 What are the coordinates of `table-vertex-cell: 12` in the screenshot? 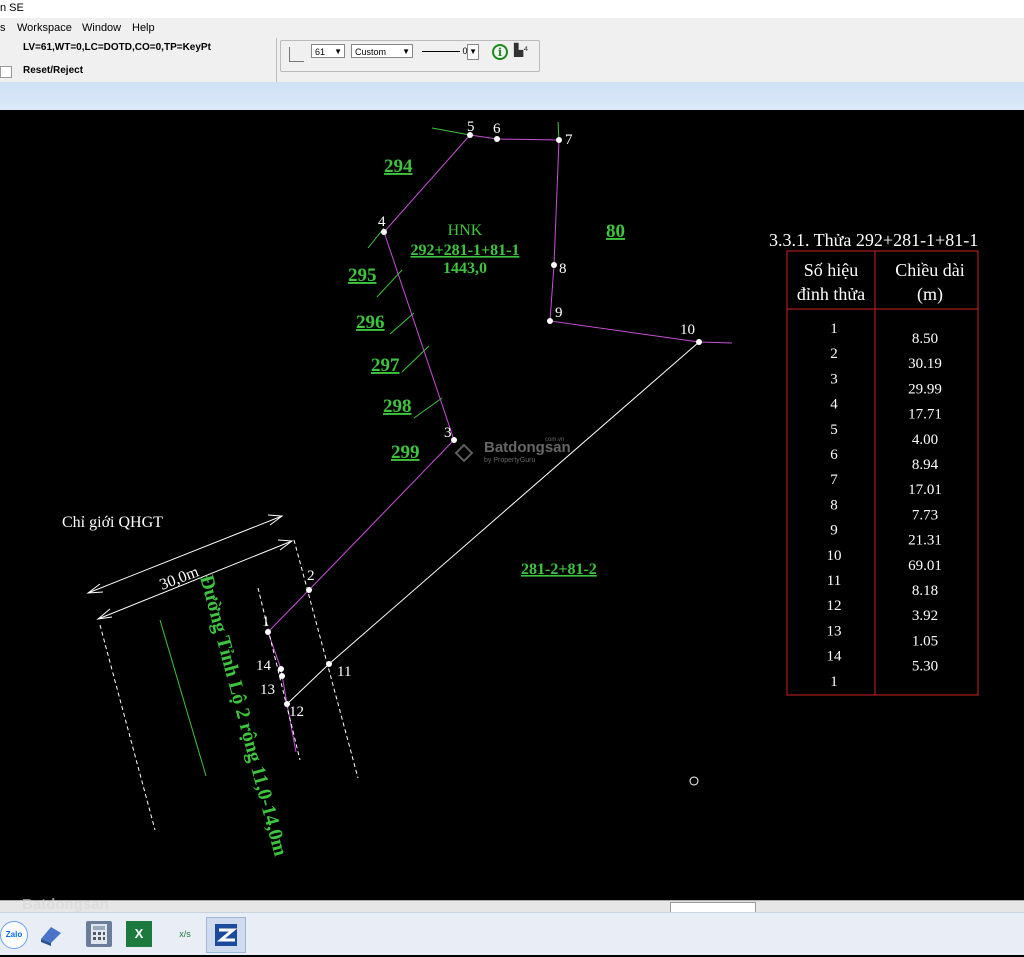 It's located at (834, 606).